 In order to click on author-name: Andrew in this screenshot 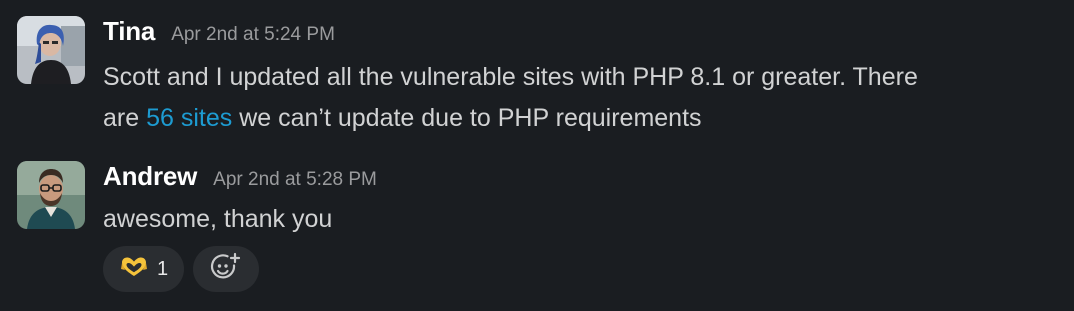, I will do `click(150, 176)`.